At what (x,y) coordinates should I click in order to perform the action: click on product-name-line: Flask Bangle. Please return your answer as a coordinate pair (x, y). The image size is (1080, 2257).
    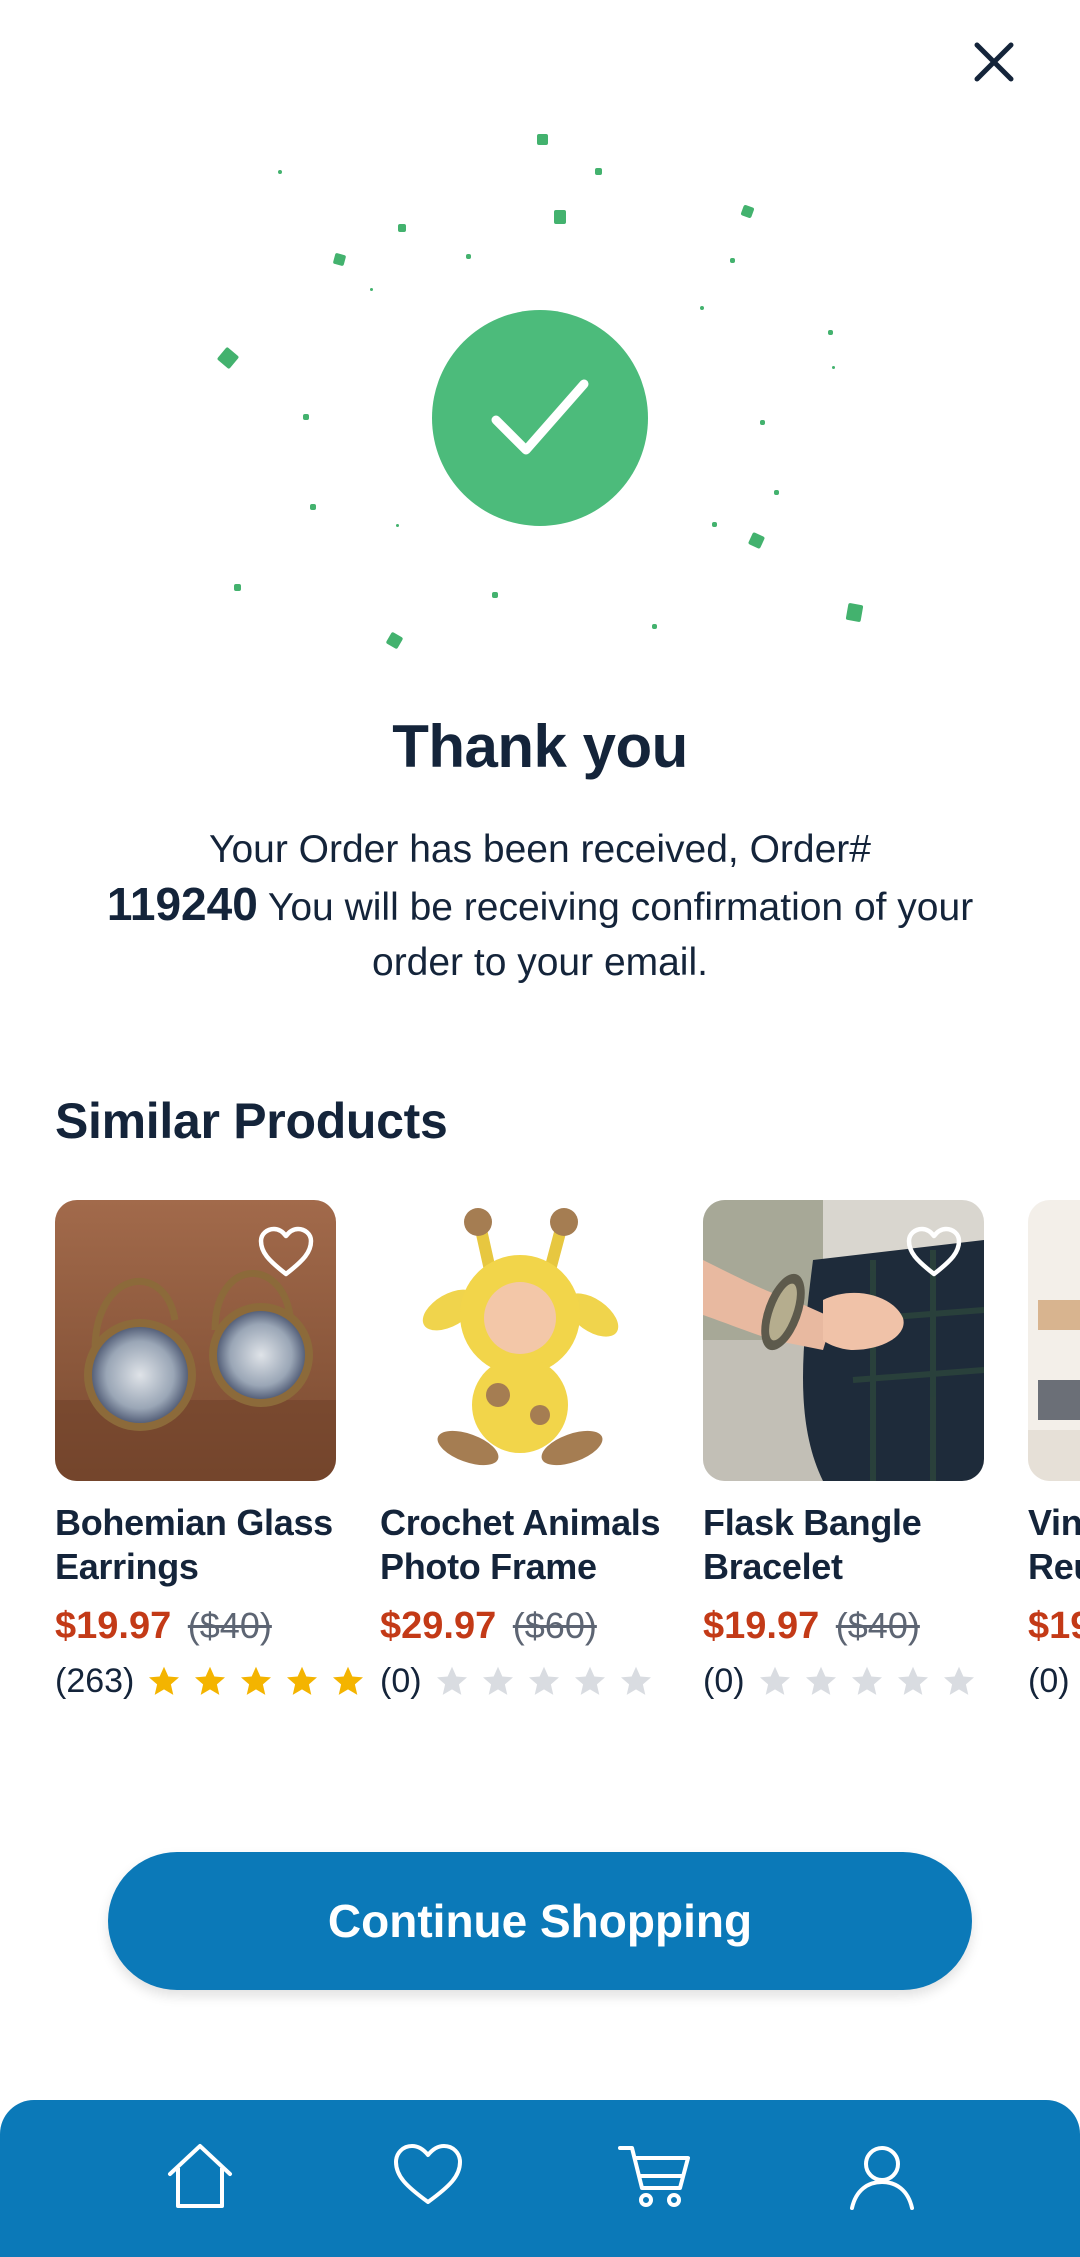
    Looking at the image, I should click on (812, 1522).